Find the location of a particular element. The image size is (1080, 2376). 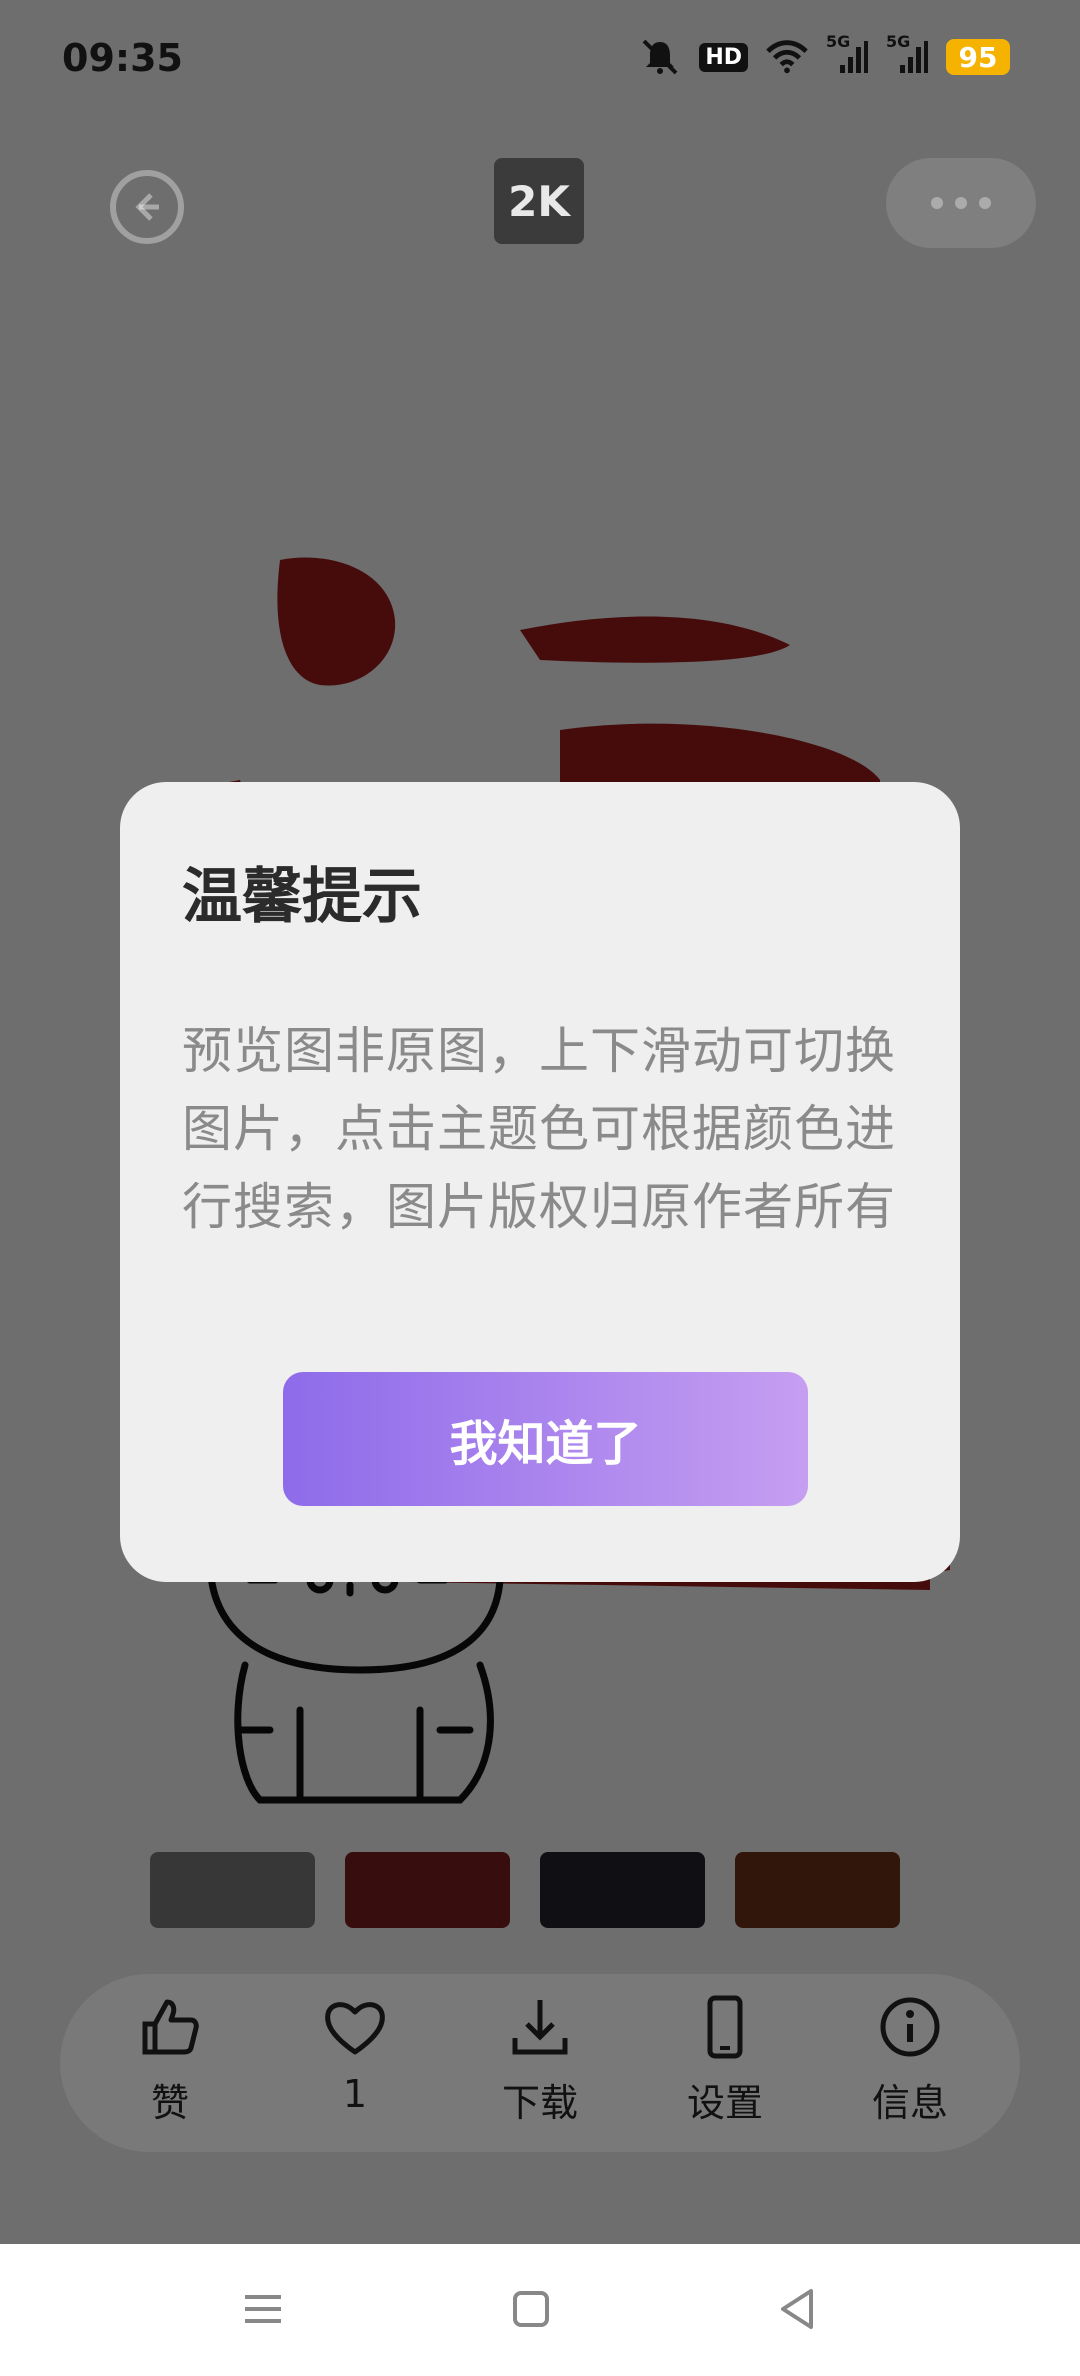

back-button is located at coordinates (147, 207).